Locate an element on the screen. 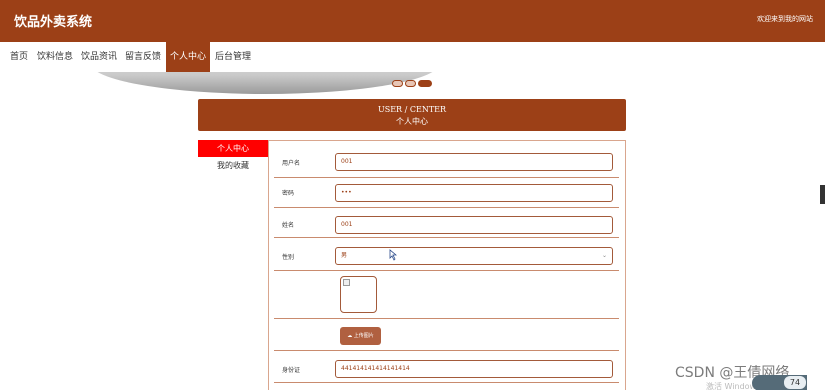  banner-carousel is located at coordinates (412, 84).